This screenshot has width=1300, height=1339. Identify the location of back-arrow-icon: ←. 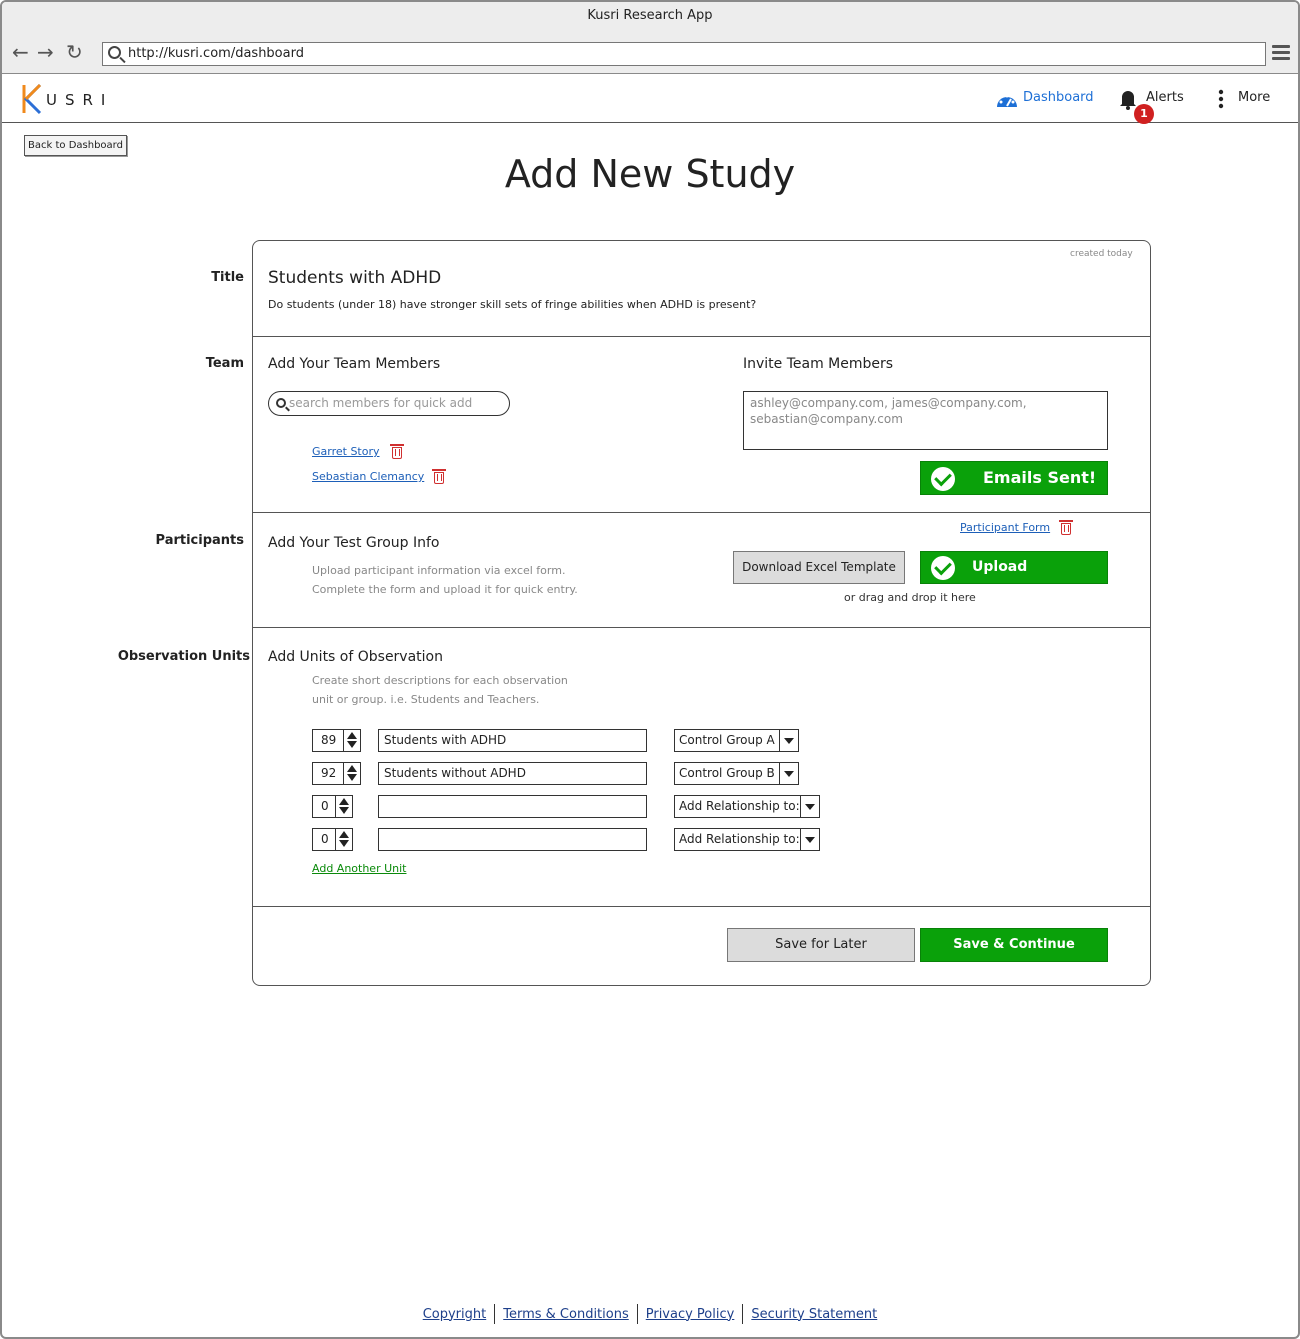
(20, 52).